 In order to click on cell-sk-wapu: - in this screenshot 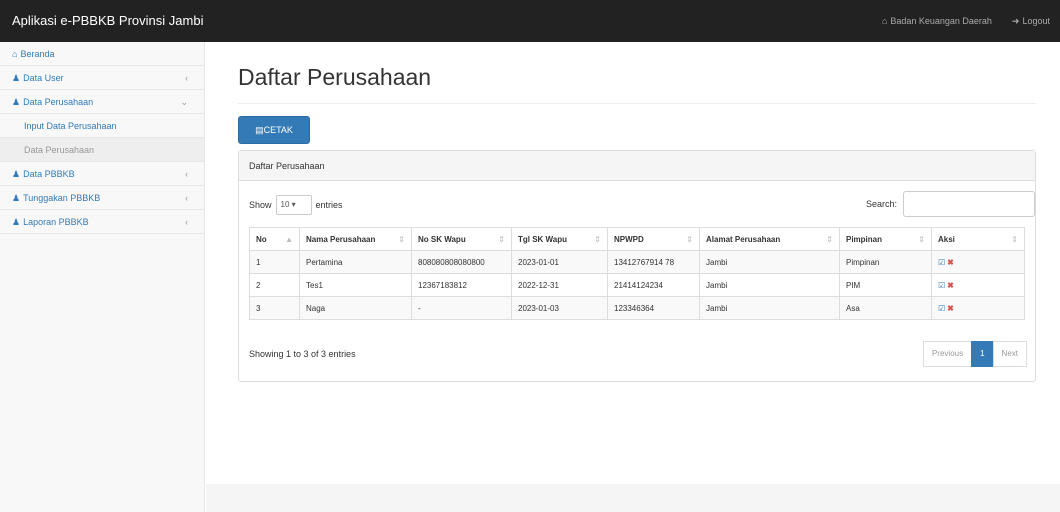, I will do `click(461, 308)`.